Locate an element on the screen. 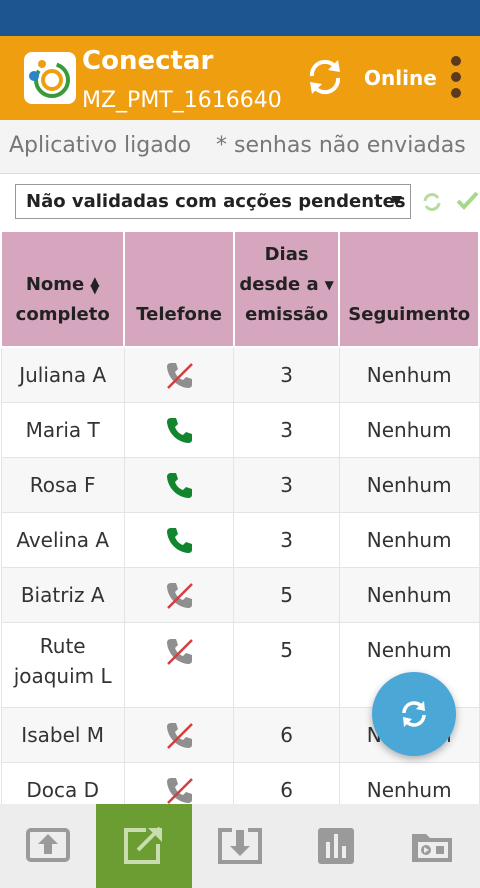  cell-name: Rute joaquim L is located at coordinates (62, 664).